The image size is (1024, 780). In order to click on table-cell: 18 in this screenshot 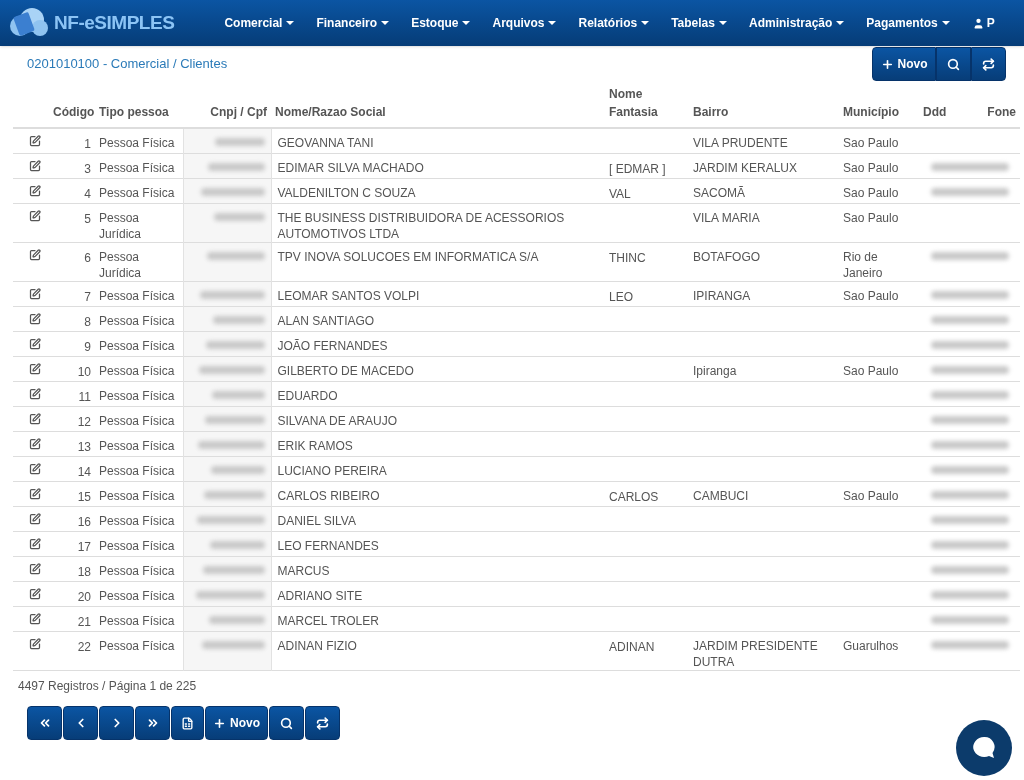, I will do `click(84, 572)`.